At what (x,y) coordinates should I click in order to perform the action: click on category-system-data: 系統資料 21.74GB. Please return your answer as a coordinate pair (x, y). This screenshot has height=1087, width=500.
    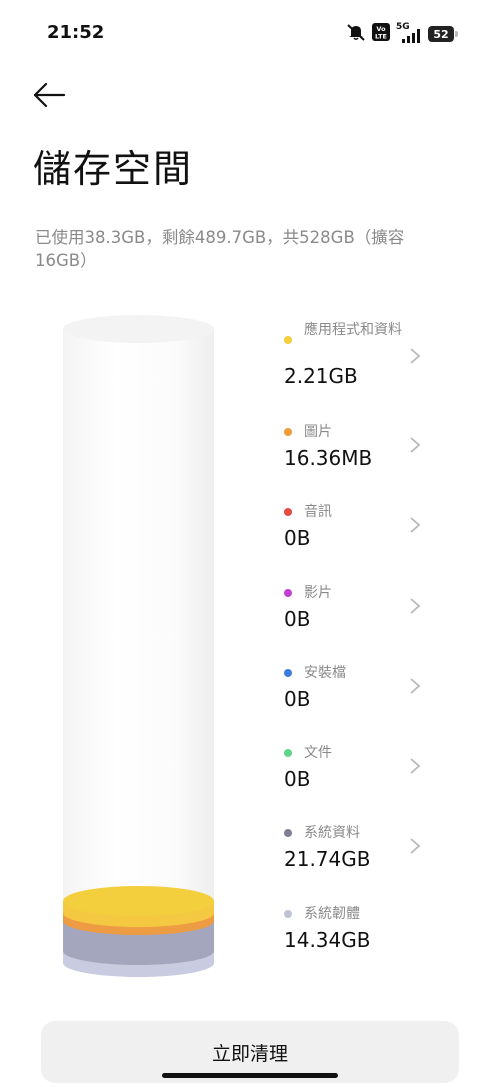
    Looking at the image, I should click on (359, 858).